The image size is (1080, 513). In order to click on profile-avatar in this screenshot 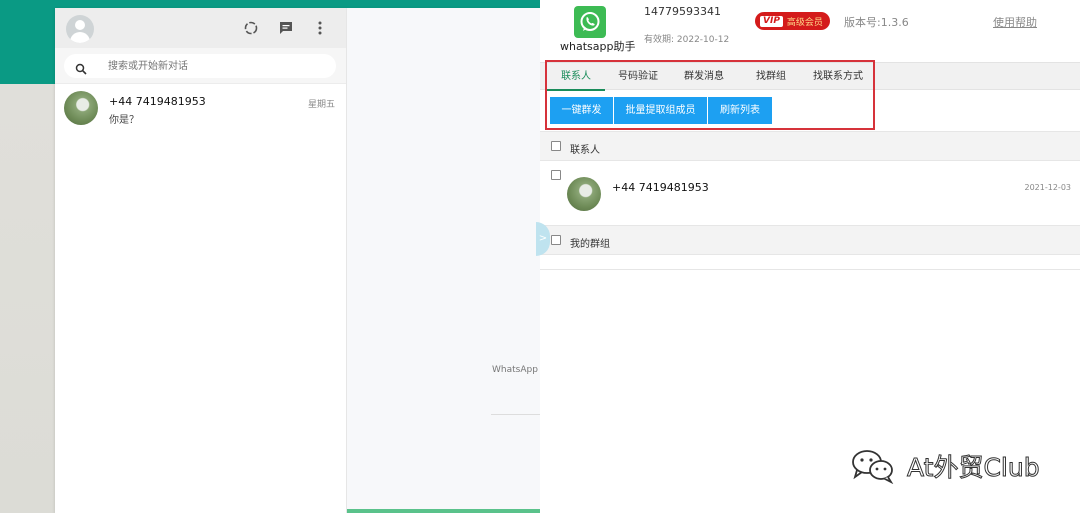, I will do `click(80, 29)`.